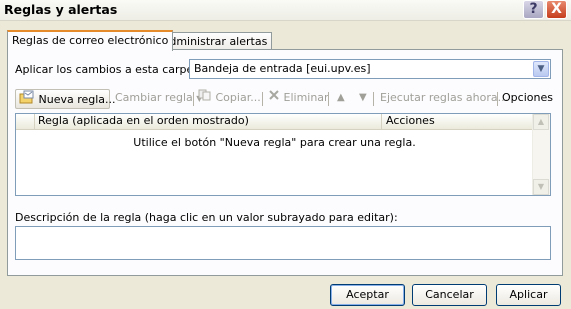 The image size is (571, 309). I want to click on column-header-actions: Acciones, so click(458, 121).